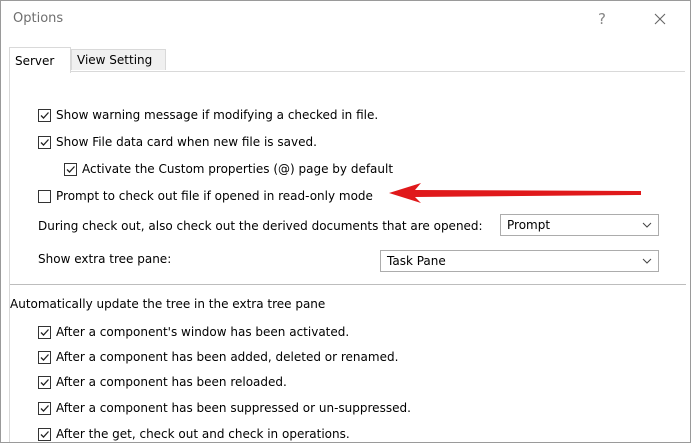 Image resolution: width=691 pixels, height=443 pixels. Describe the element at coordinates (602, 19) in the screenshot. I see `help-button: ?` at that location.